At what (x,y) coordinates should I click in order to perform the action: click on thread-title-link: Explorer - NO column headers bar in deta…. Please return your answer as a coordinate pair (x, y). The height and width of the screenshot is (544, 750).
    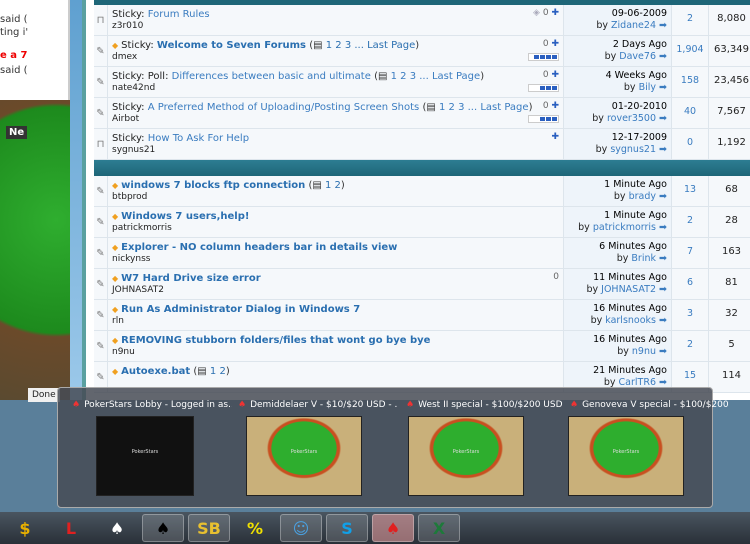
    Looking at the image, I should click on (259, 247).